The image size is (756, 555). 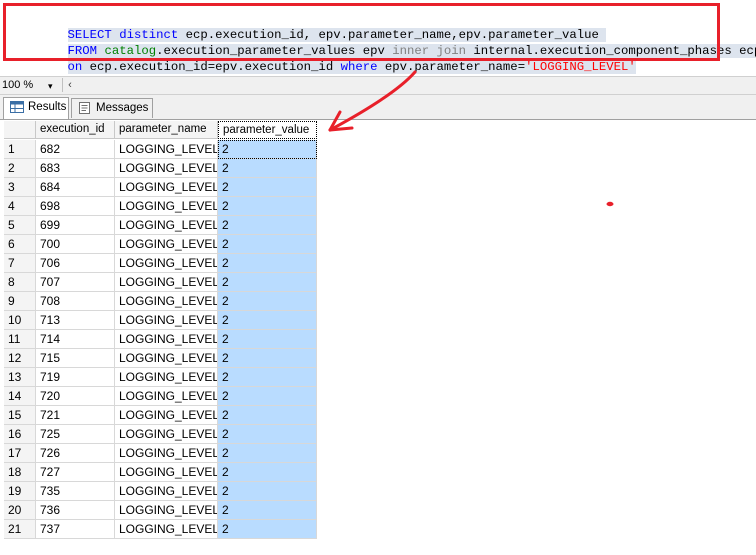 I want to click on cell-execution-id: 725, so click(x=75, y=434).